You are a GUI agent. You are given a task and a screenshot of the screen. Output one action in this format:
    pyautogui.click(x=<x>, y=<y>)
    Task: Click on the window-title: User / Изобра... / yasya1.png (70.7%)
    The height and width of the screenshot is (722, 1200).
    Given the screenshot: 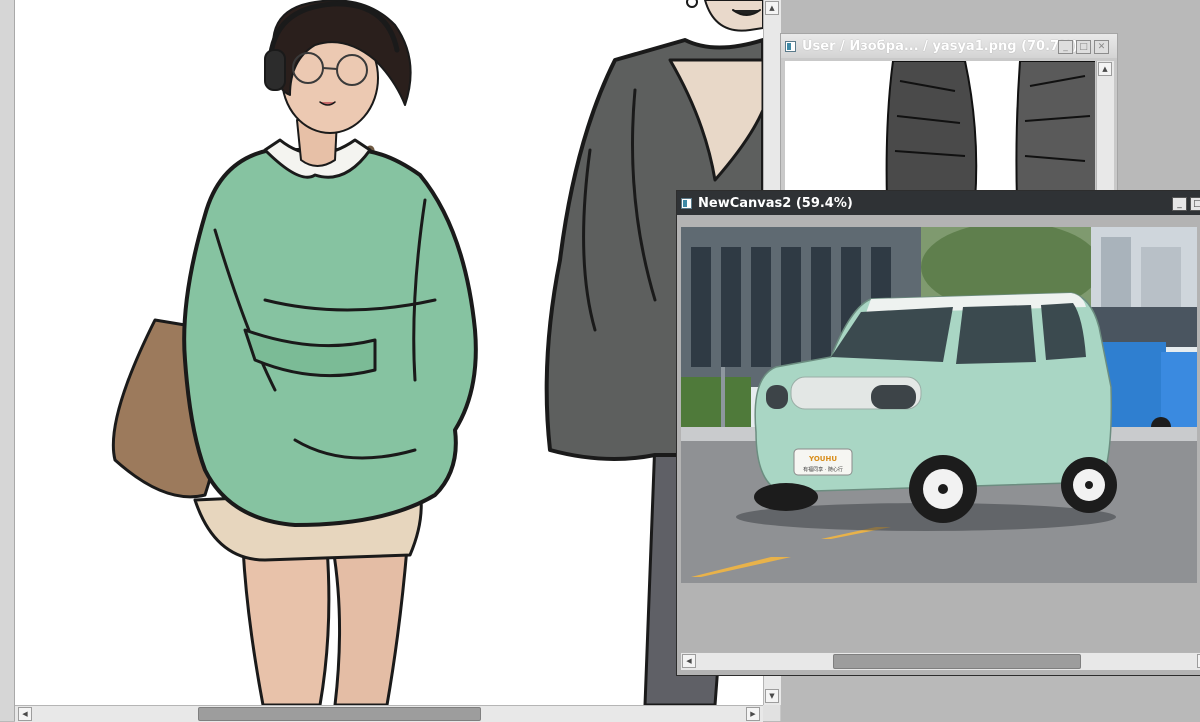 What is the action you would take?
    pyautogui.click(x=940, y=46)
    